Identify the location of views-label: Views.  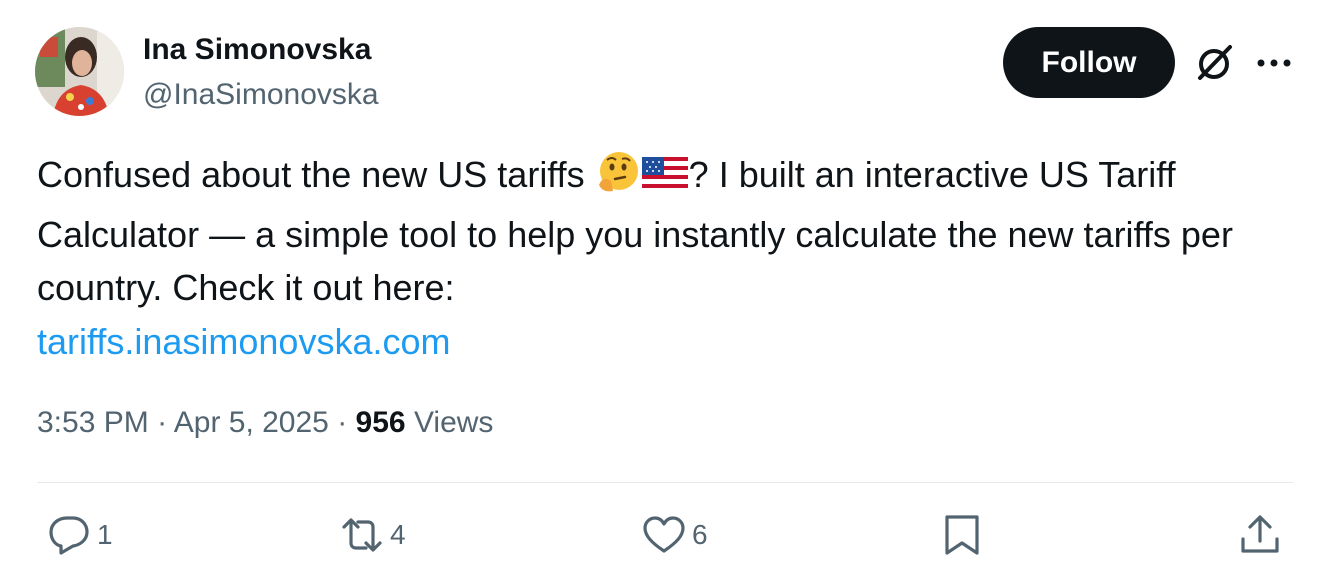
(449, 422).